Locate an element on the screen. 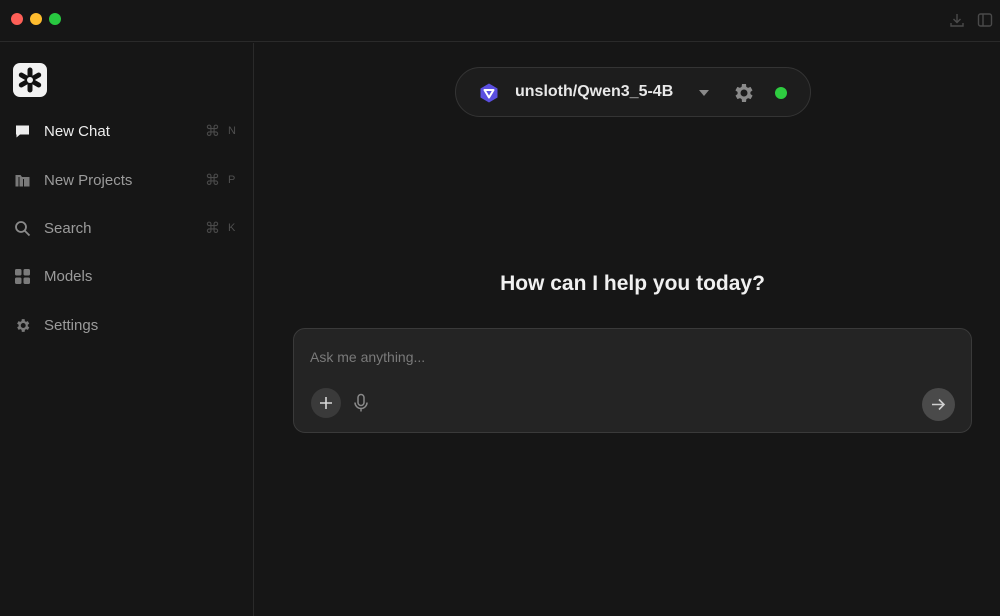  sidebar-item-label: Search is located at coordinates (68, 228).